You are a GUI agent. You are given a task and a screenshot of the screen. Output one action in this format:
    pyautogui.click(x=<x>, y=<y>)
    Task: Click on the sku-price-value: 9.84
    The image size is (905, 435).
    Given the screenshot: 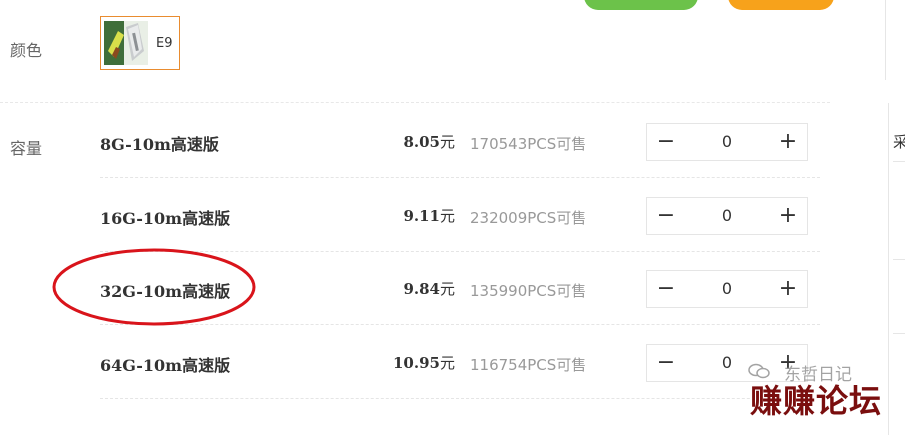 What is the action you would take?
    pyautogui.click(x=421, y=289)
    